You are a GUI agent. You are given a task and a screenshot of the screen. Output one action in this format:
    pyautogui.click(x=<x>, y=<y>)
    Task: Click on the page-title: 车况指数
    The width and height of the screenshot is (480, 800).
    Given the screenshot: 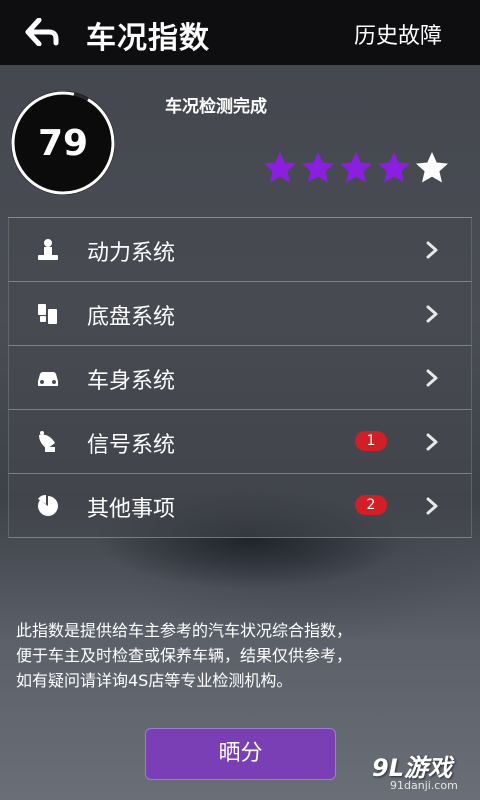 What is the action you would take?
    pyautogui.click(x=148, y=38)
    